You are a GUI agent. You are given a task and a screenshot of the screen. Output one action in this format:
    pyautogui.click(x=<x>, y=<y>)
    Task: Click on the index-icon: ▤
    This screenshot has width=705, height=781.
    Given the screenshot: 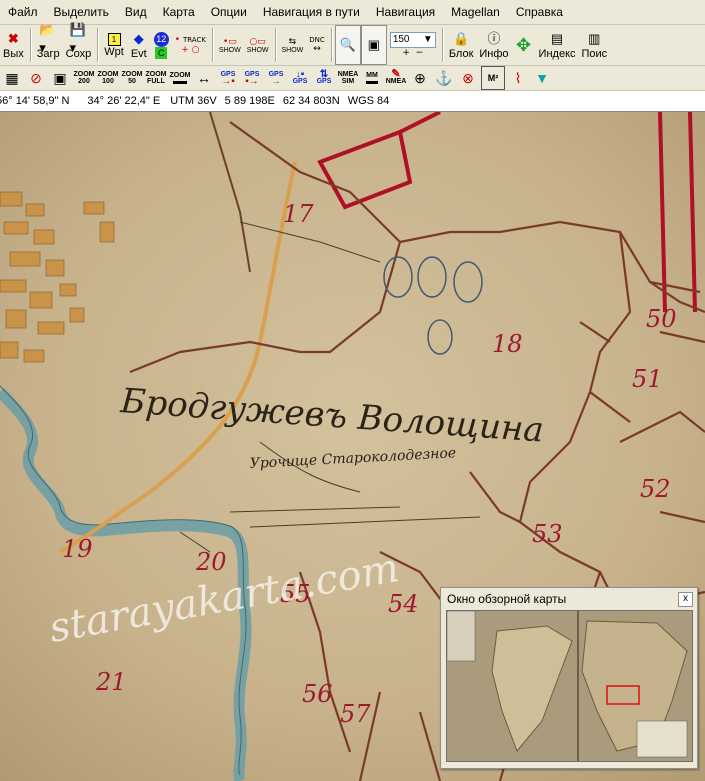 What is the action you would take?
    pyautogui.click(x=557, y=38)
    